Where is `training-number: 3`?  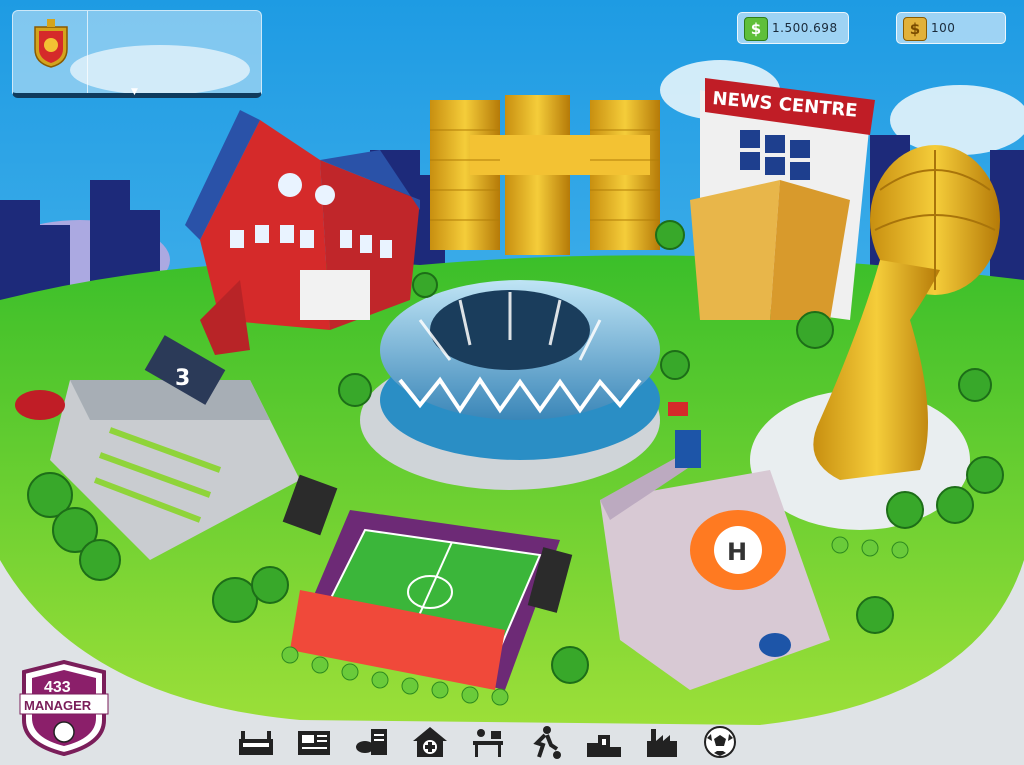
training-number: 3 is located at coordinates (182, 378).